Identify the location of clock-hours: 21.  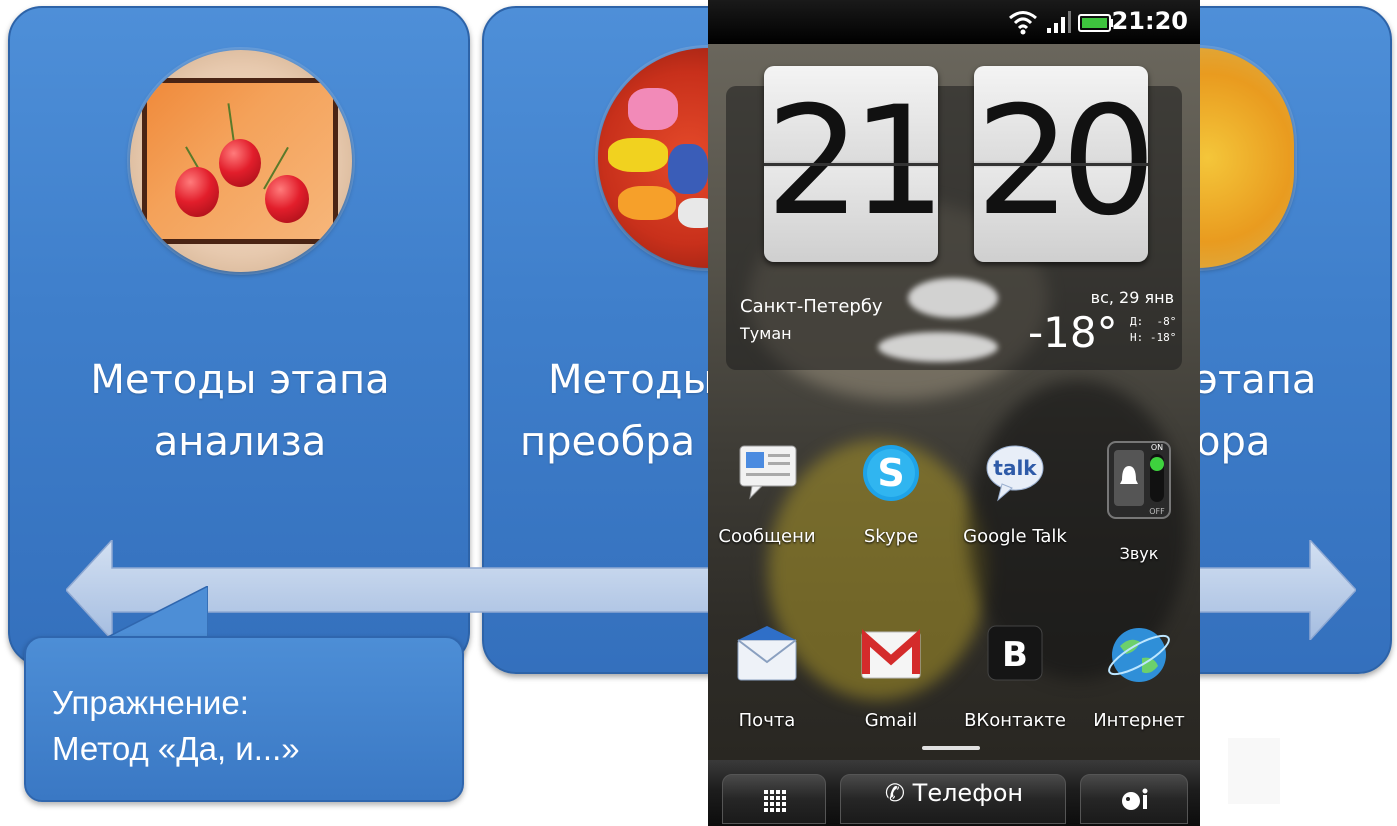
(855, 164).